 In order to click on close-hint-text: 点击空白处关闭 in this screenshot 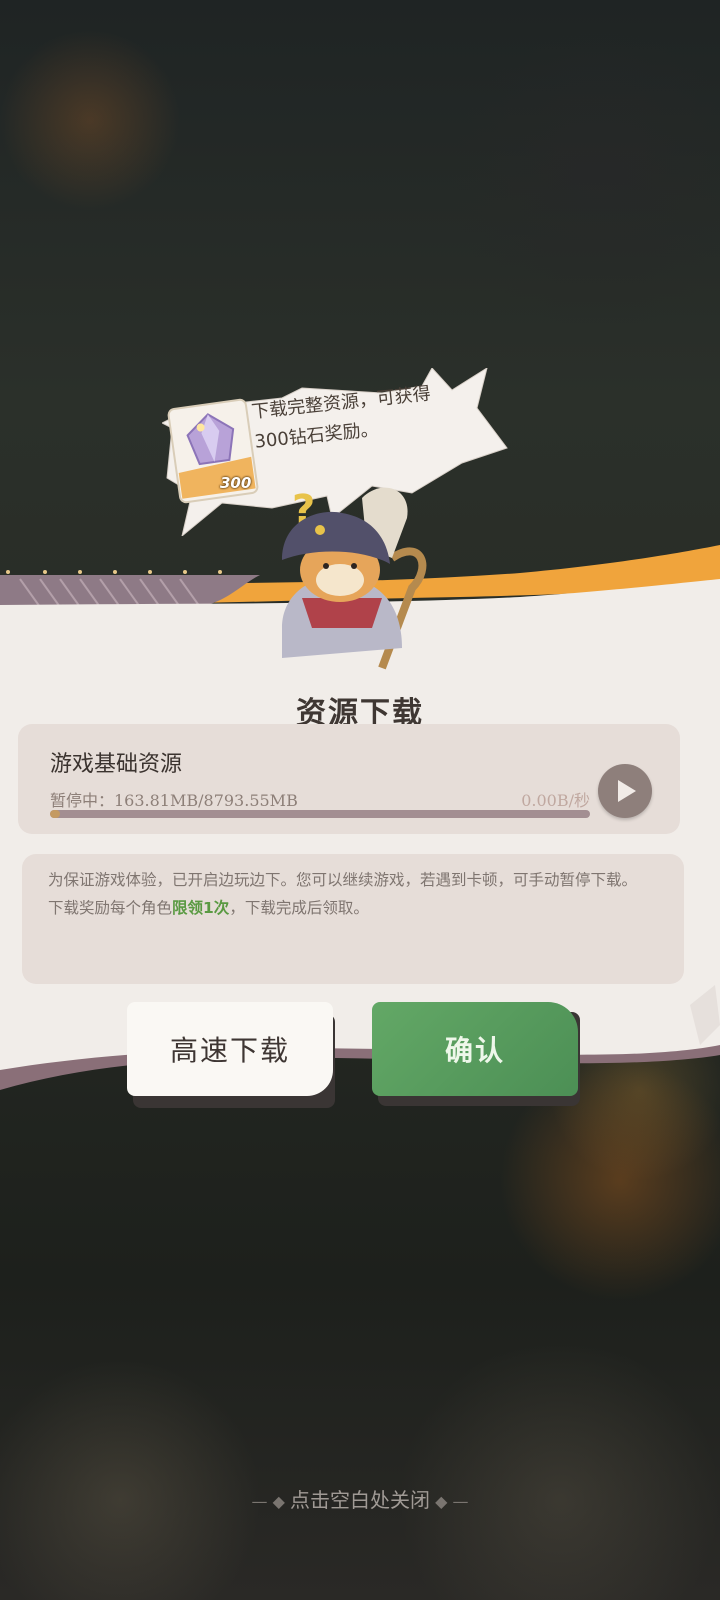, I will do `click(360, 1500)`.